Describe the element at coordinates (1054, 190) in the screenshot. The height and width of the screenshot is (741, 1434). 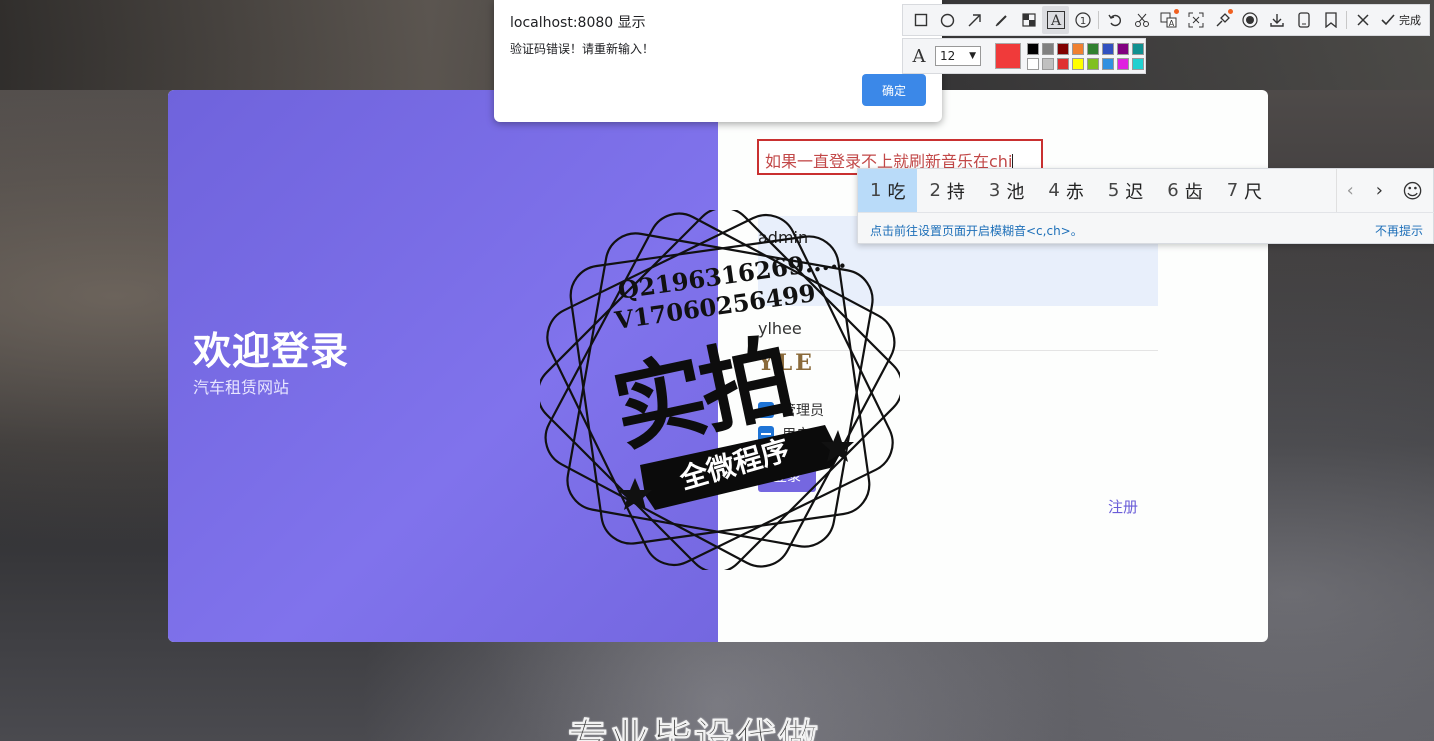
I see `ime-candidate-number: 4` at that location.